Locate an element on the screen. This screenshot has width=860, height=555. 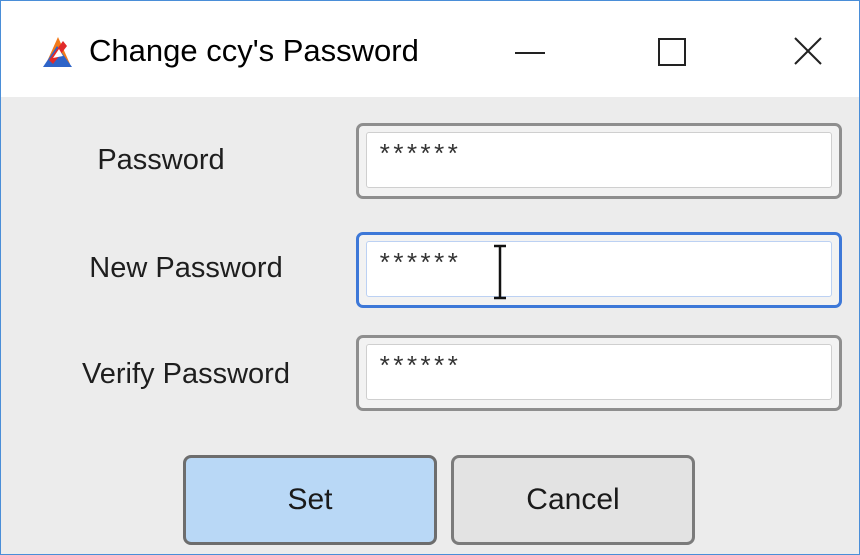
new-password-label: New Password is located at coordinates (186, 268).